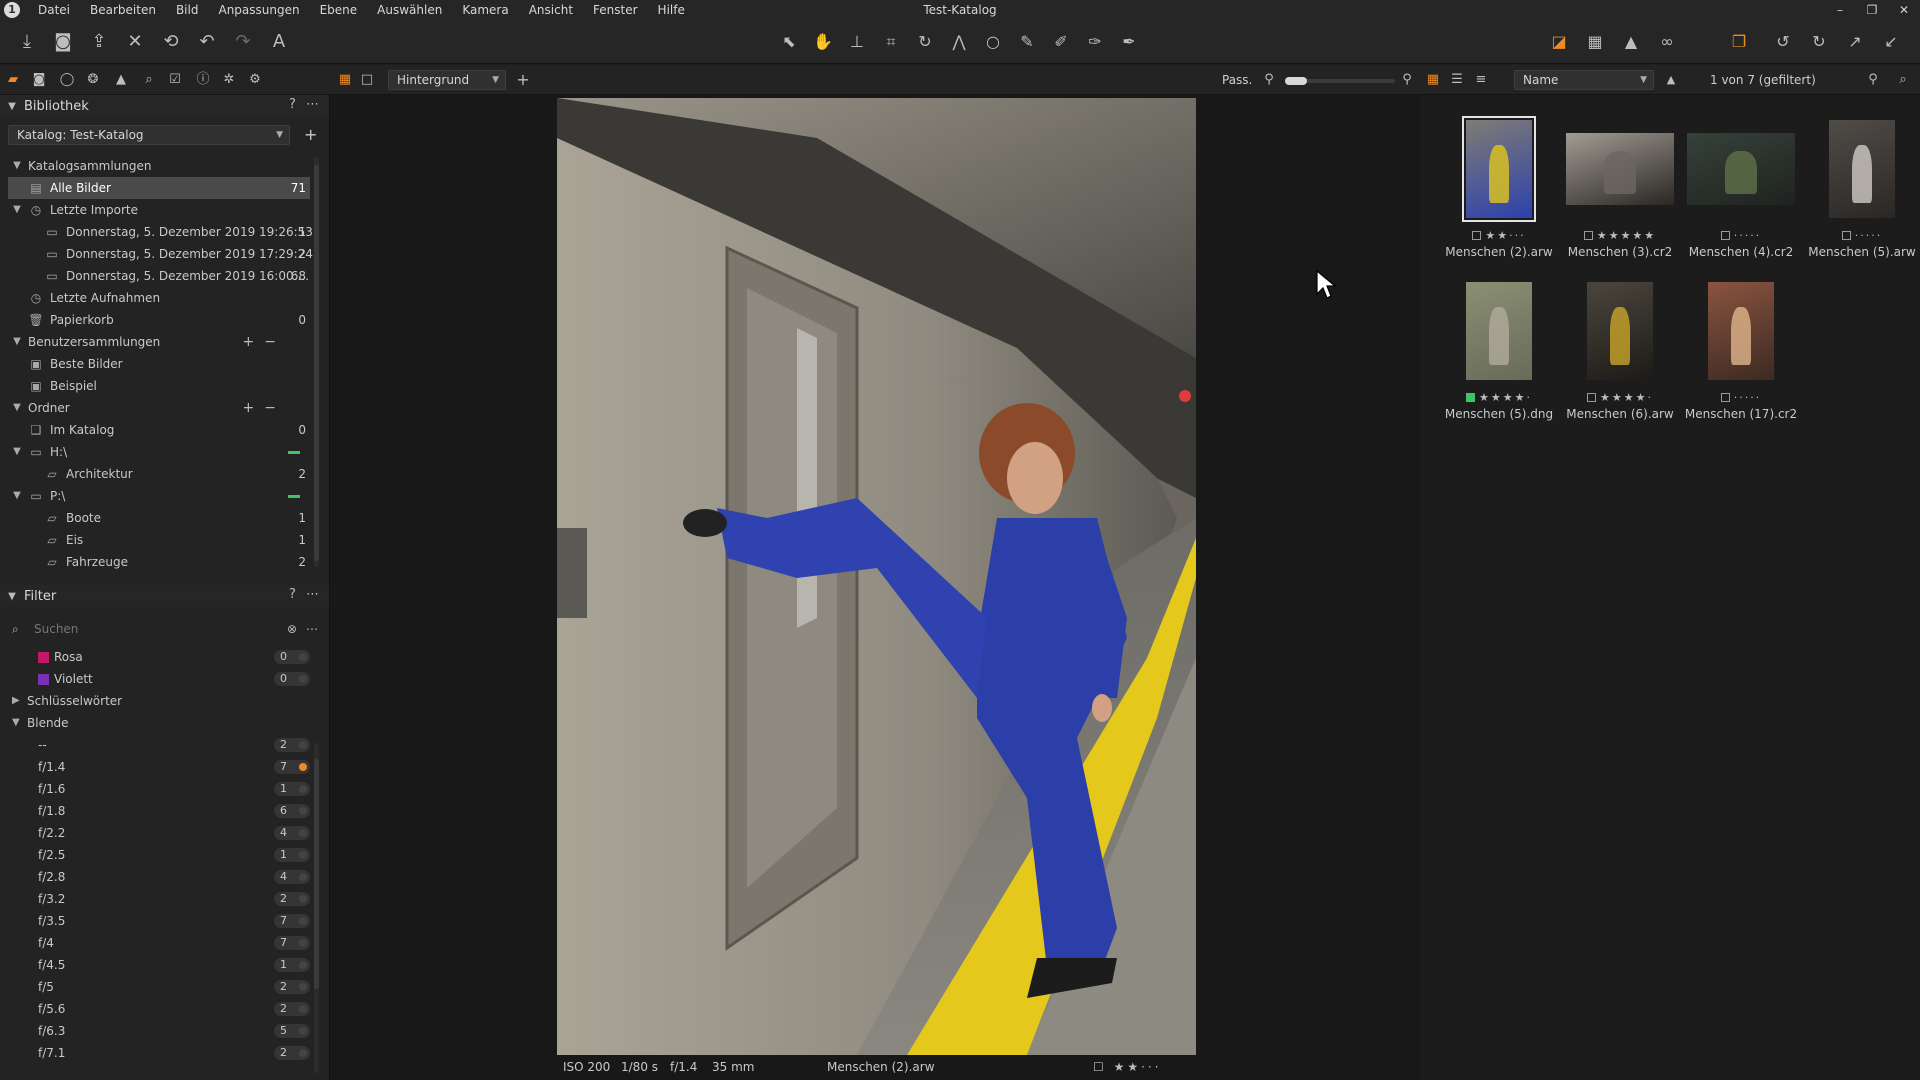 This screenshot has height=1080, width=1920. I want to click on aperture-filter-row: -- 2, so click(155, 745).